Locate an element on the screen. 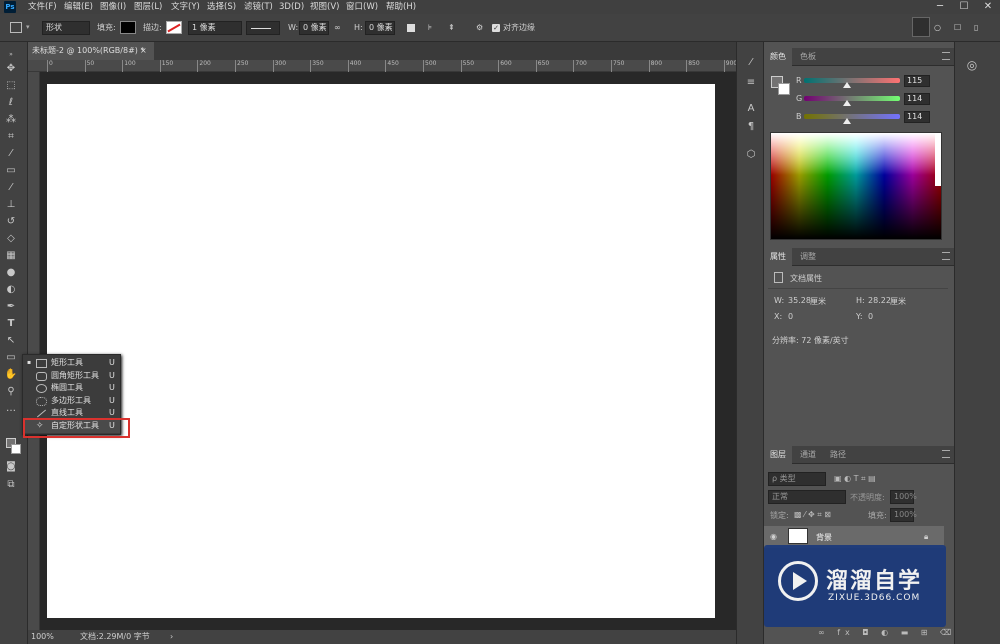 This screenshot has height=644, width=1000. move-tool-icon: ✥ is located at coordinates (11, 69).